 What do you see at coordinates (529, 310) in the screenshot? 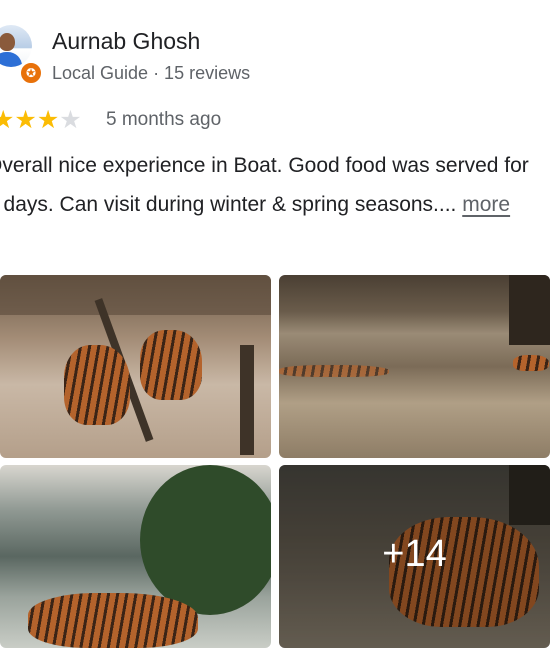
I see `photo-tree` at bounding box center [529, 310].